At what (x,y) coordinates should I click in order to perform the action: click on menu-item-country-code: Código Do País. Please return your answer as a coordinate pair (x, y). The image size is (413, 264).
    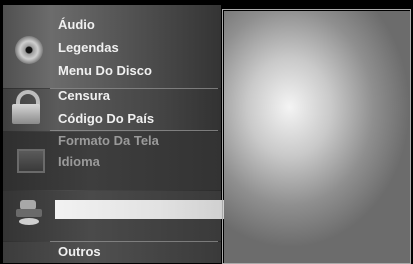
    Looking at the image, I should click on (106, 118).